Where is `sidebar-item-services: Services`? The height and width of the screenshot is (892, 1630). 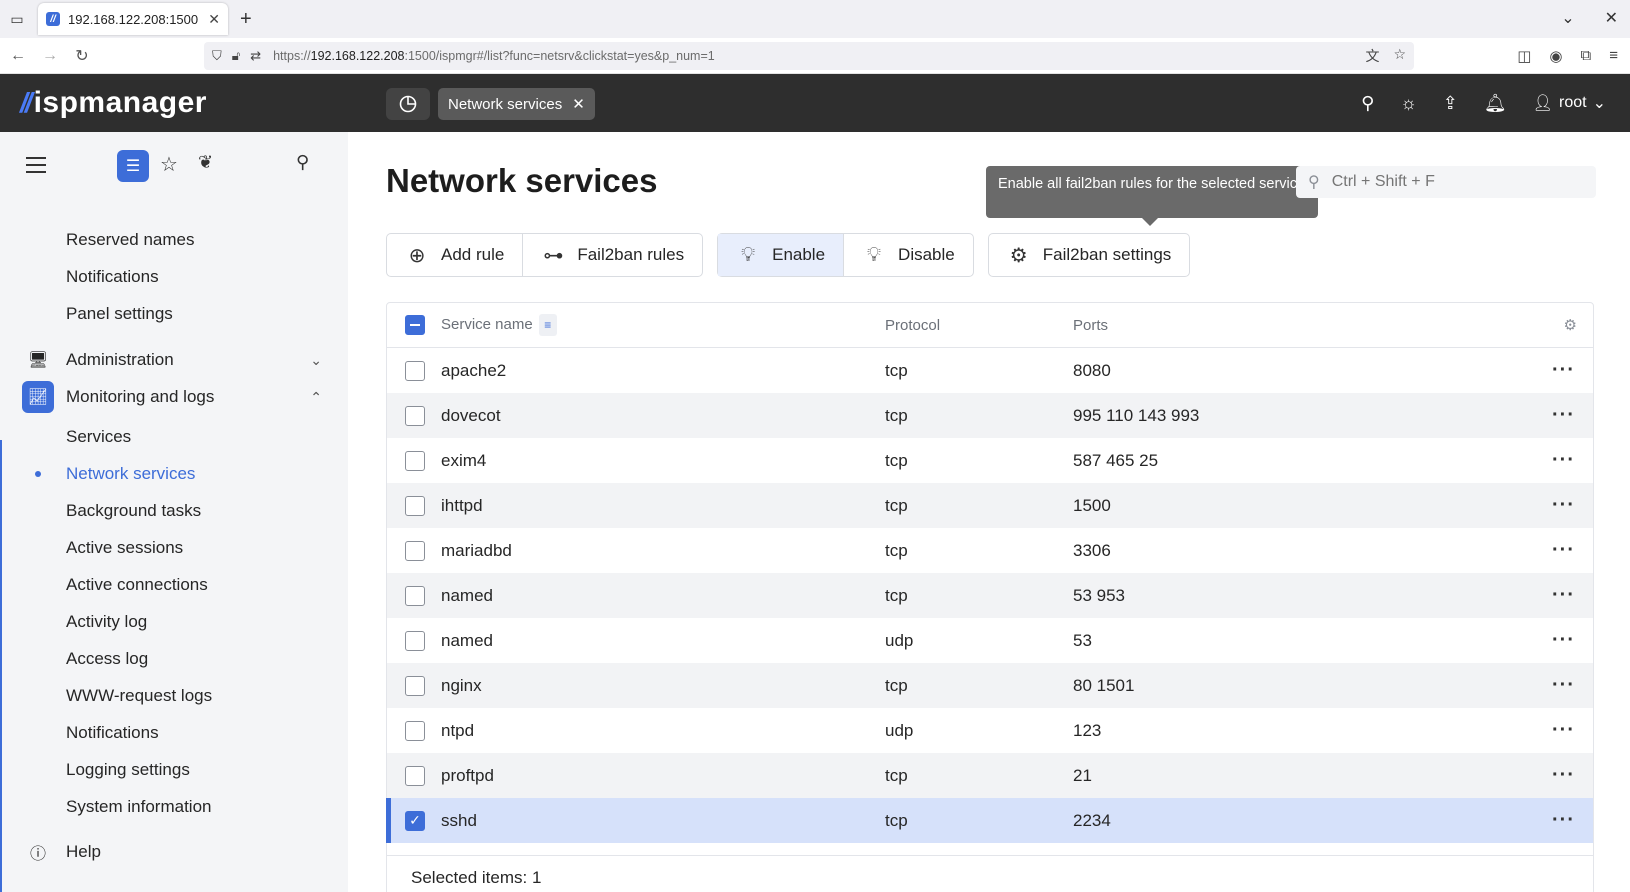 sidebar-item-services: Services is located at coordinates (98, 437).